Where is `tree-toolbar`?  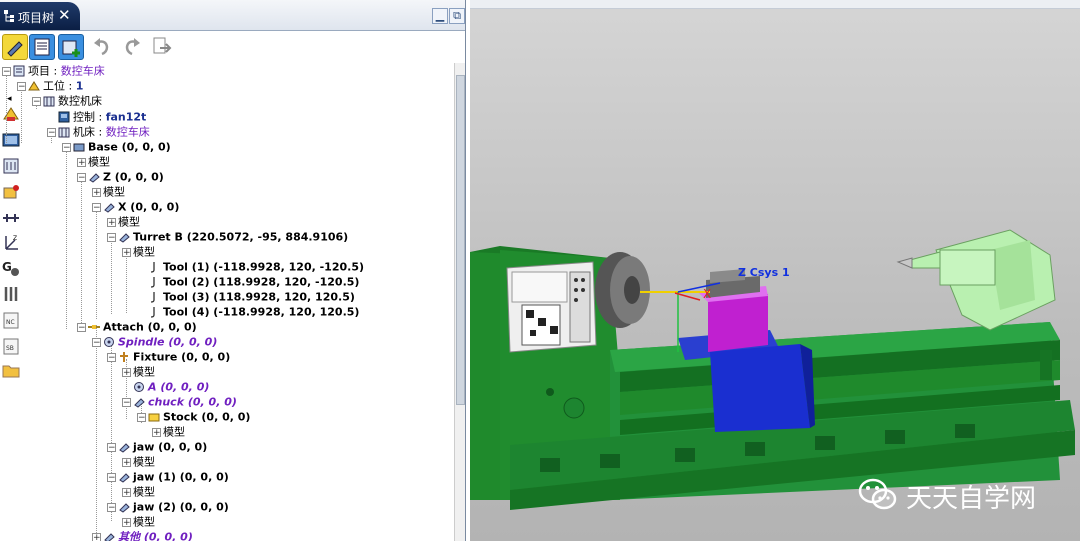
tree-toolbar is located at coordinates (232, 46).